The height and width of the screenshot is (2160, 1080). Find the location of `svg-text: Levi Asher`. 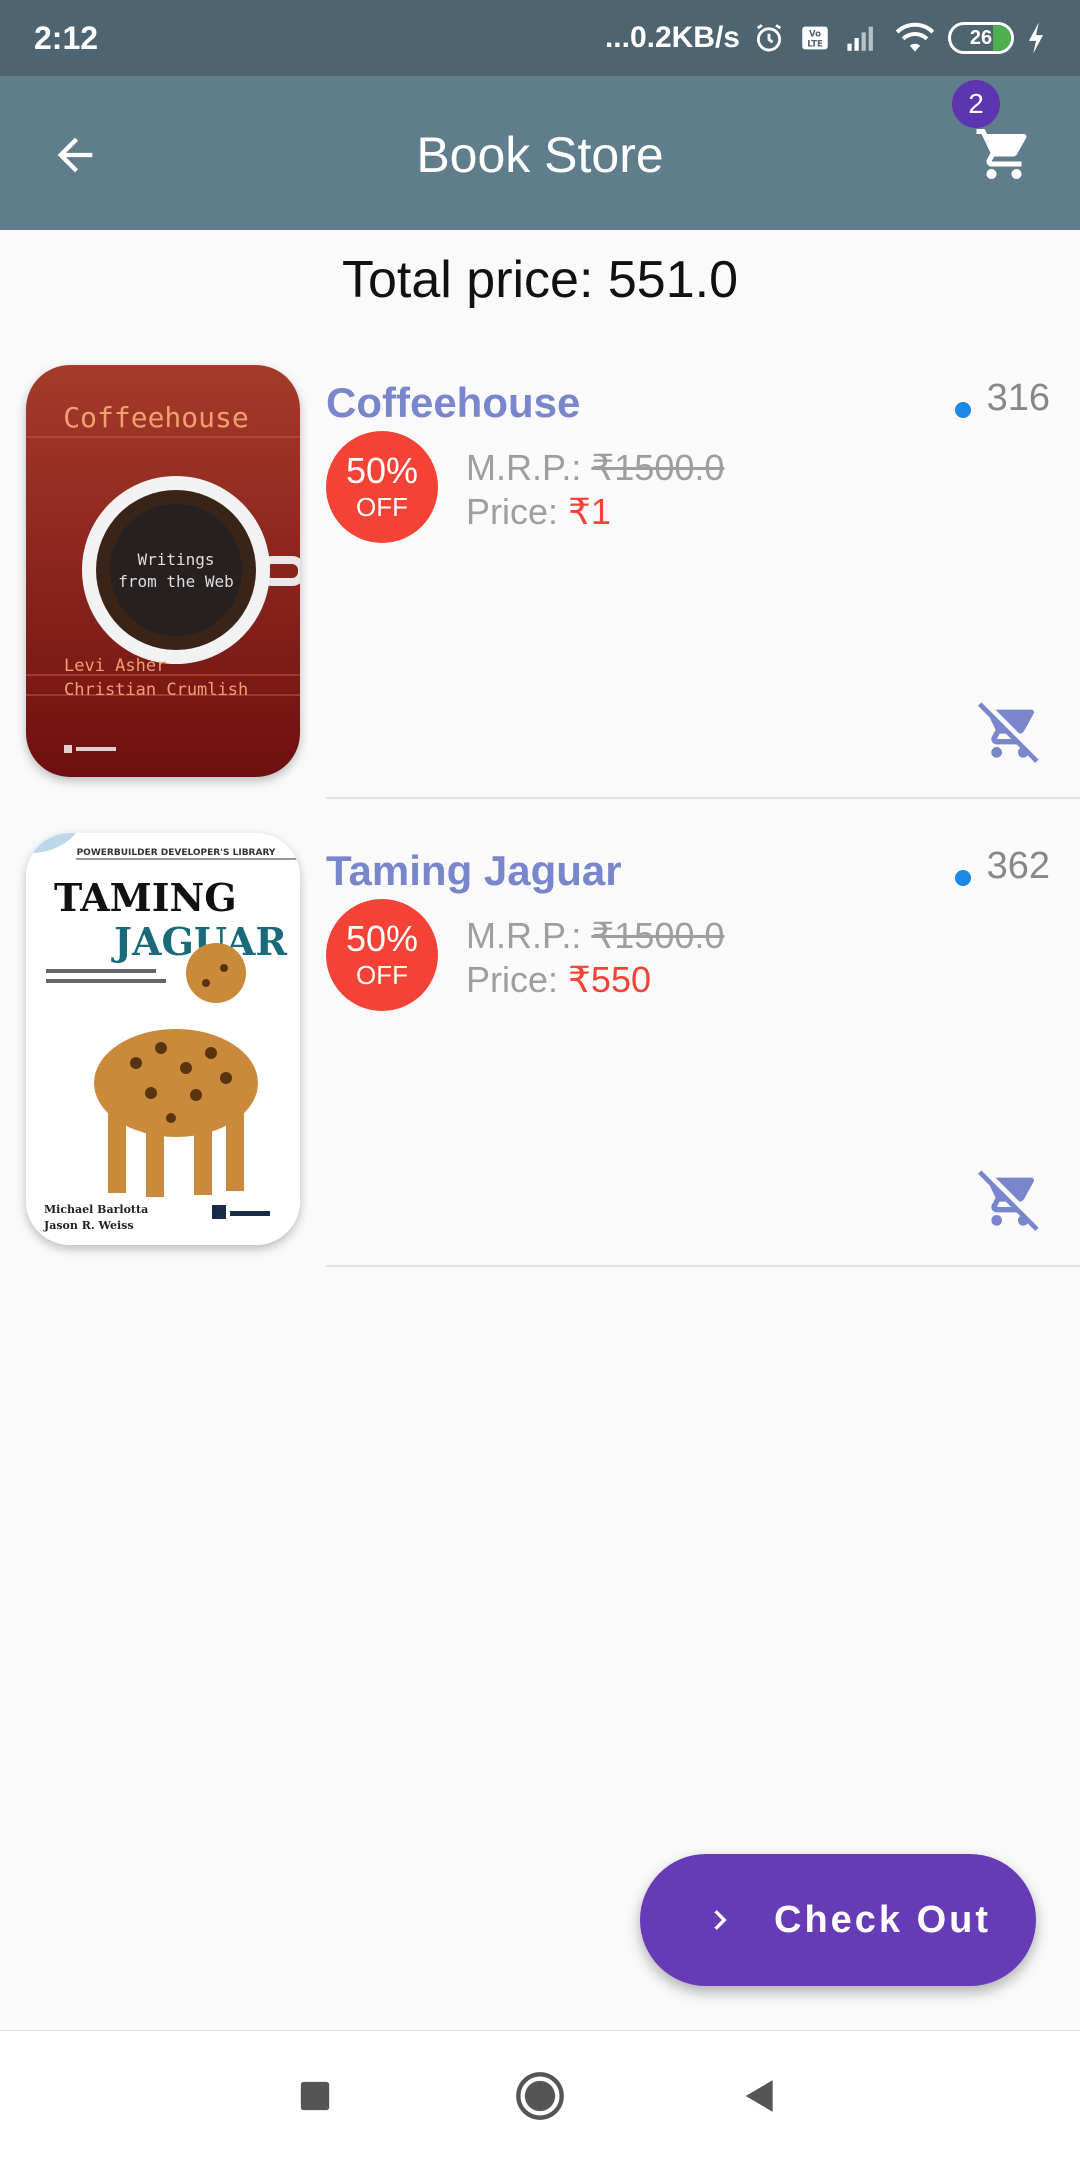

svg-text: Levi Asher is located at coordinates (115, 666).